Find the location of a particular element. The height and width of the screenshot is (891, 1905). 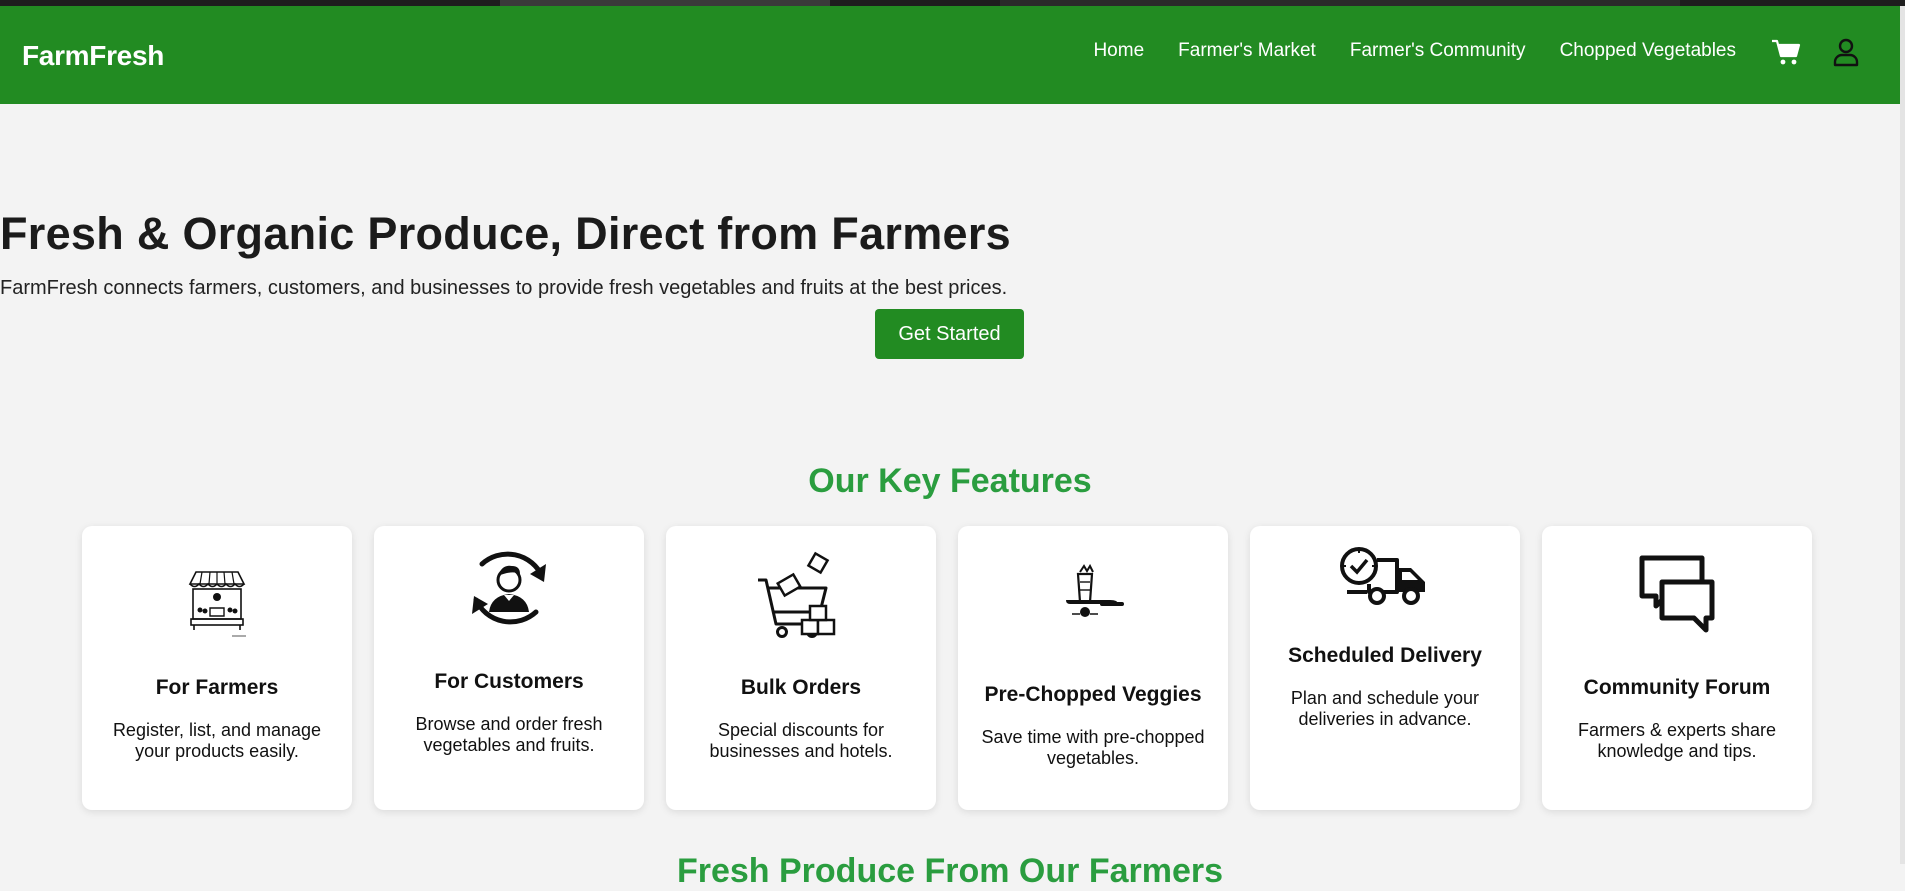

scrollbar-track is located at coordinates (1902, 435).